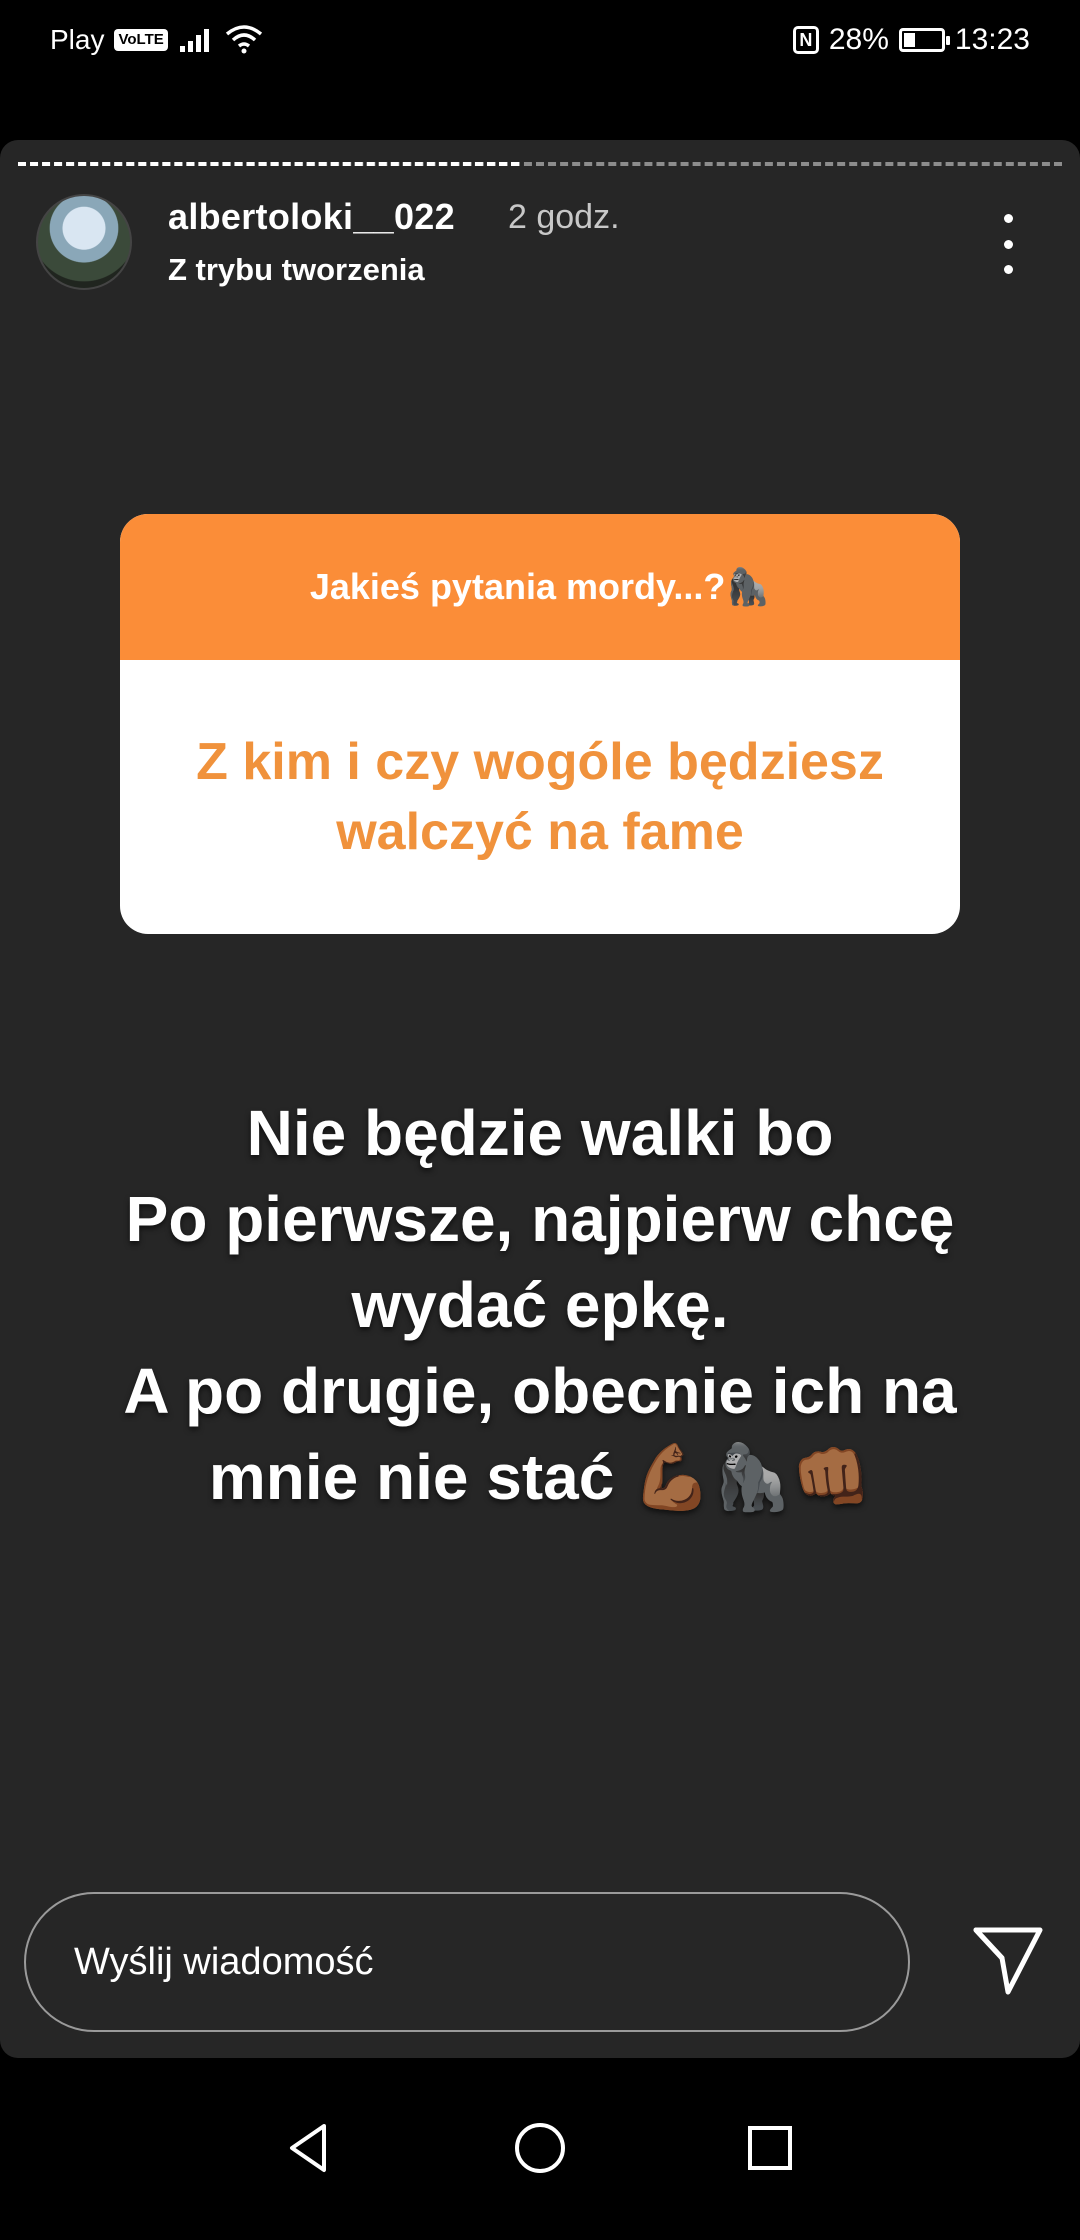 The image size is (1080, 2240). What do you see at coordinates (992, 39) in the screenshot?
I see `clock: 13:23` at bounding box center [992, 39].